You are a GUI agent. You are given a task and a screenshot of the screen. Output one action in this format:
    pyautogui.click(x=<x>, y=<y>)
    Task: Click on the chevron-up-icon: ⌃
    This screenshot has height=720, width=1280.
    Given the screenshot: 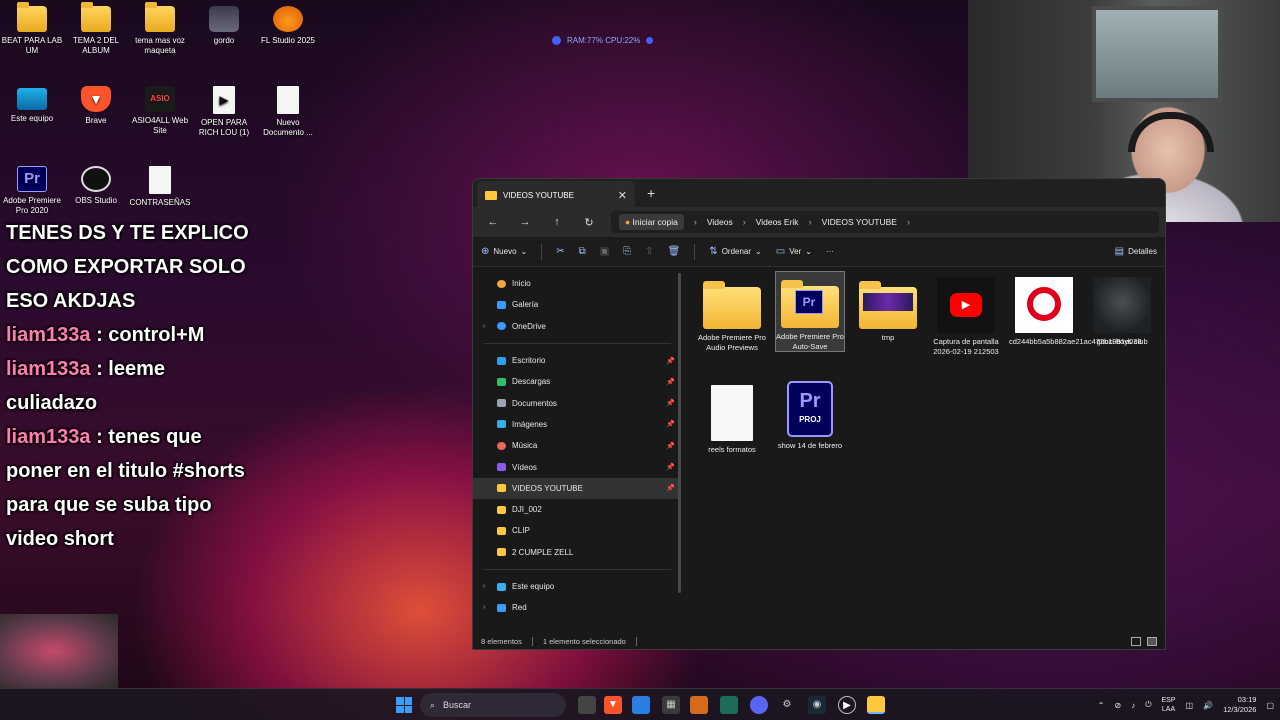 What is the action you would take?
    pyautogui.click(x=1101, y=705)
    